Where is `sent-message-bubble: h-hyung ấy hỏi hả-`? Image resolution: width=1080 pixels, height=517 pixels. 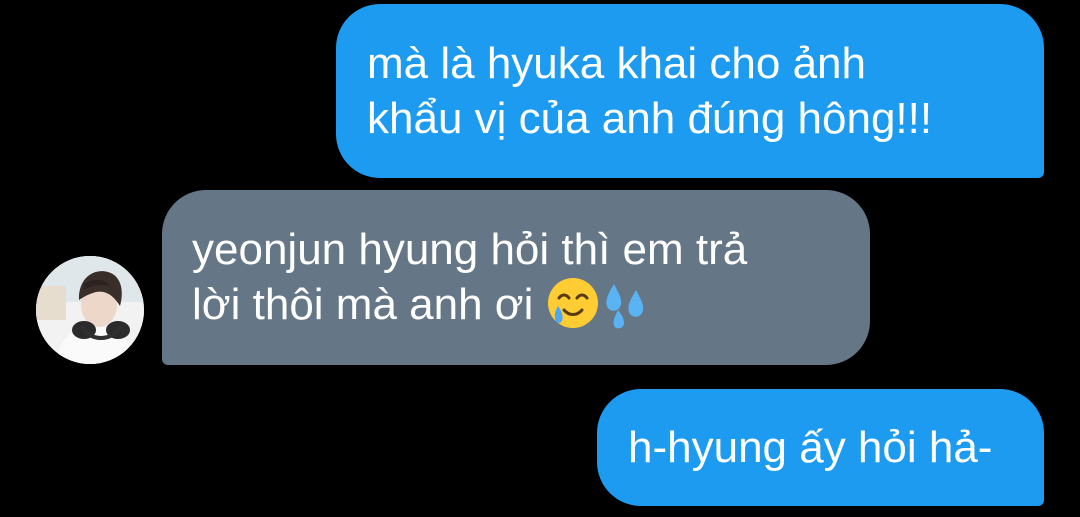
sent-message-bubble: h-hyung ấy hỏi hả- is located at coordinates (820, 447).